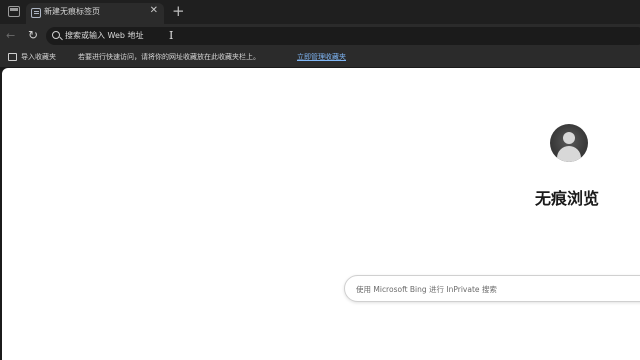  I want to click on page-title: 无痕浏览, so click(567, 198).